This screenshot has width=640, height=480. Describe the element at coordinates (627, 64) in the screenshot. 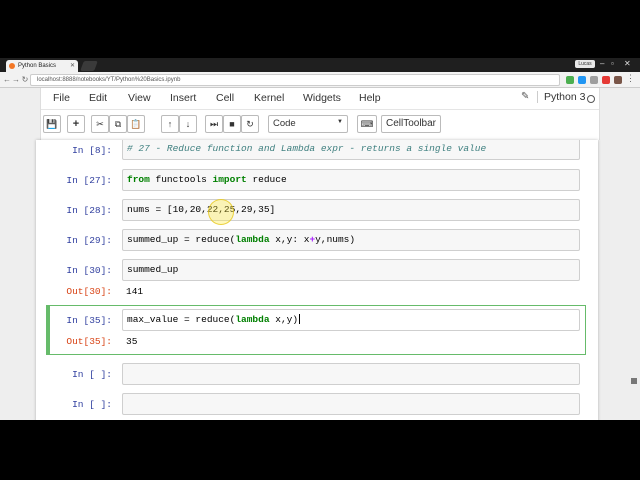

I see `close-window-icon: ✕` at that location.